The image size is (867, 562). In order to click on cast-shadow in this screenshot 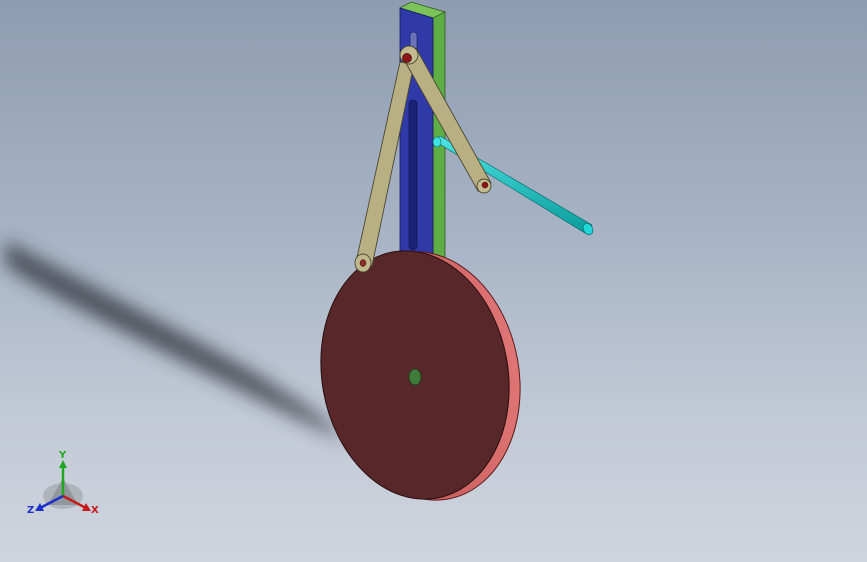, I will do `click(175, 340)`.